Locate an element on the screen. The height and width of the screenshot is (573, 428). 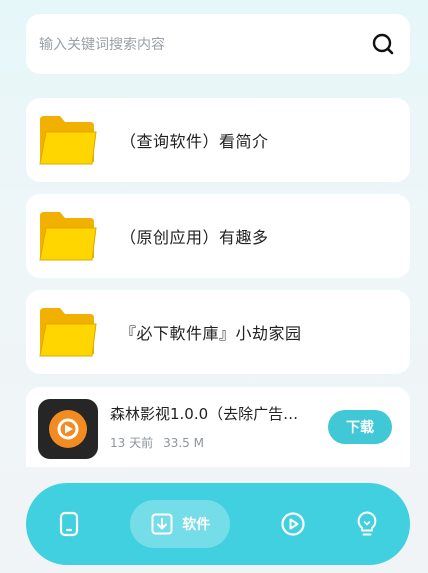
folder-label: （原创应用）有趣多 is located at coordinates (194, 237).